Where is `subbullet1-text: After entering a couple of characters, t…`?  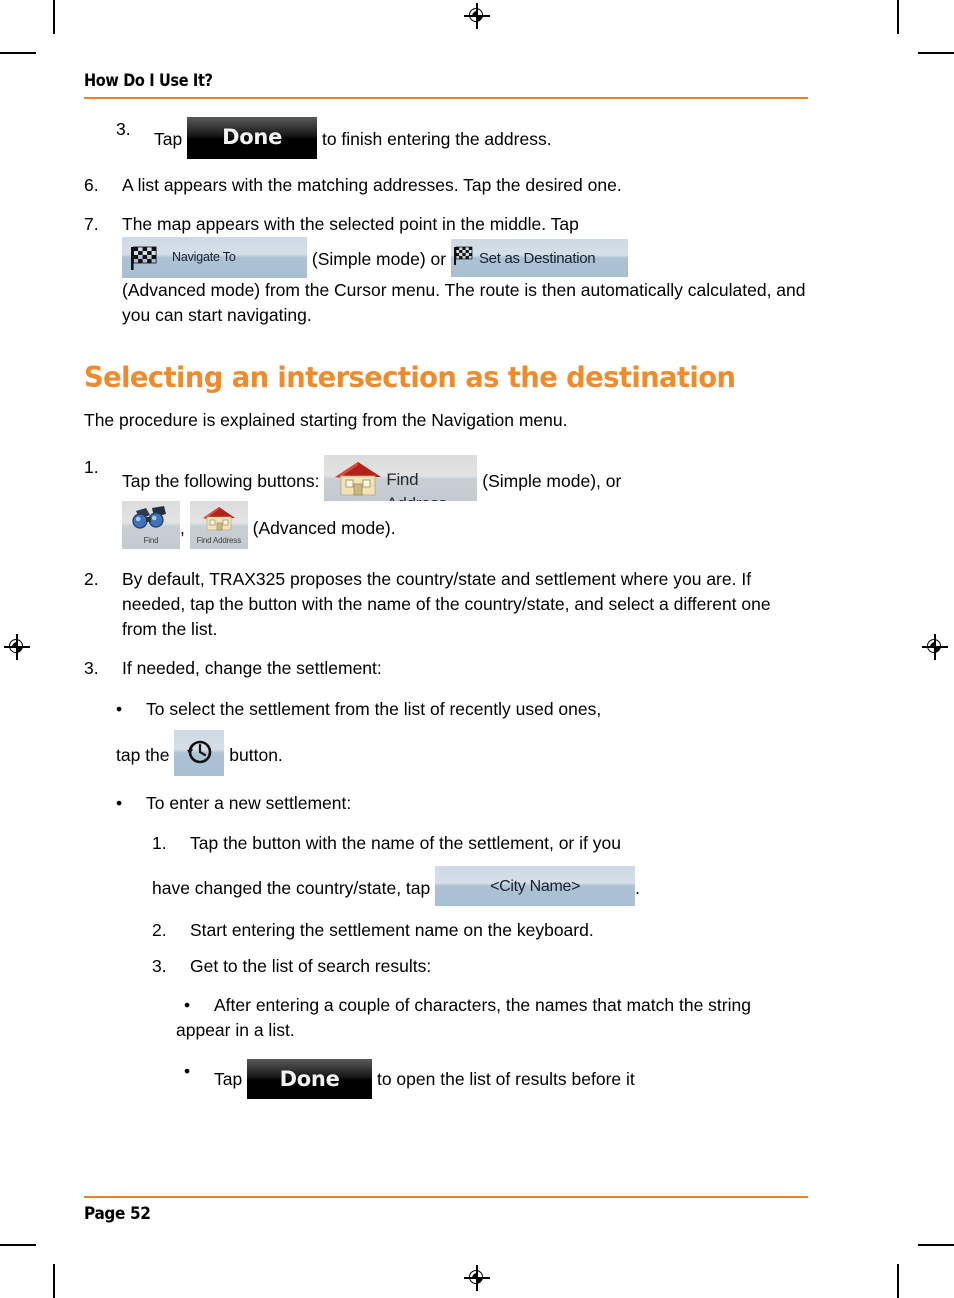
subbullet1-text: After entering a couple of characters, t… is located at coordinates (463, 1018).